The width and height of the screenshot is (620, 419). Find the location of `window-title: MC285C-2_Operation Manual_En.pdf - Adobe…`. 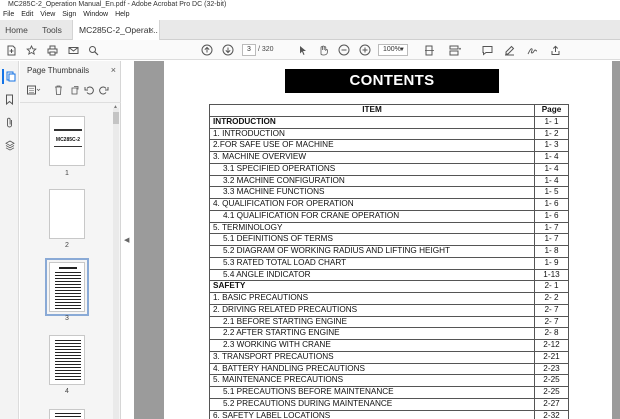

window-title: MC285C-2_Operation Manual_En.pdf - Adobe… is located at coordinates (310, 4).